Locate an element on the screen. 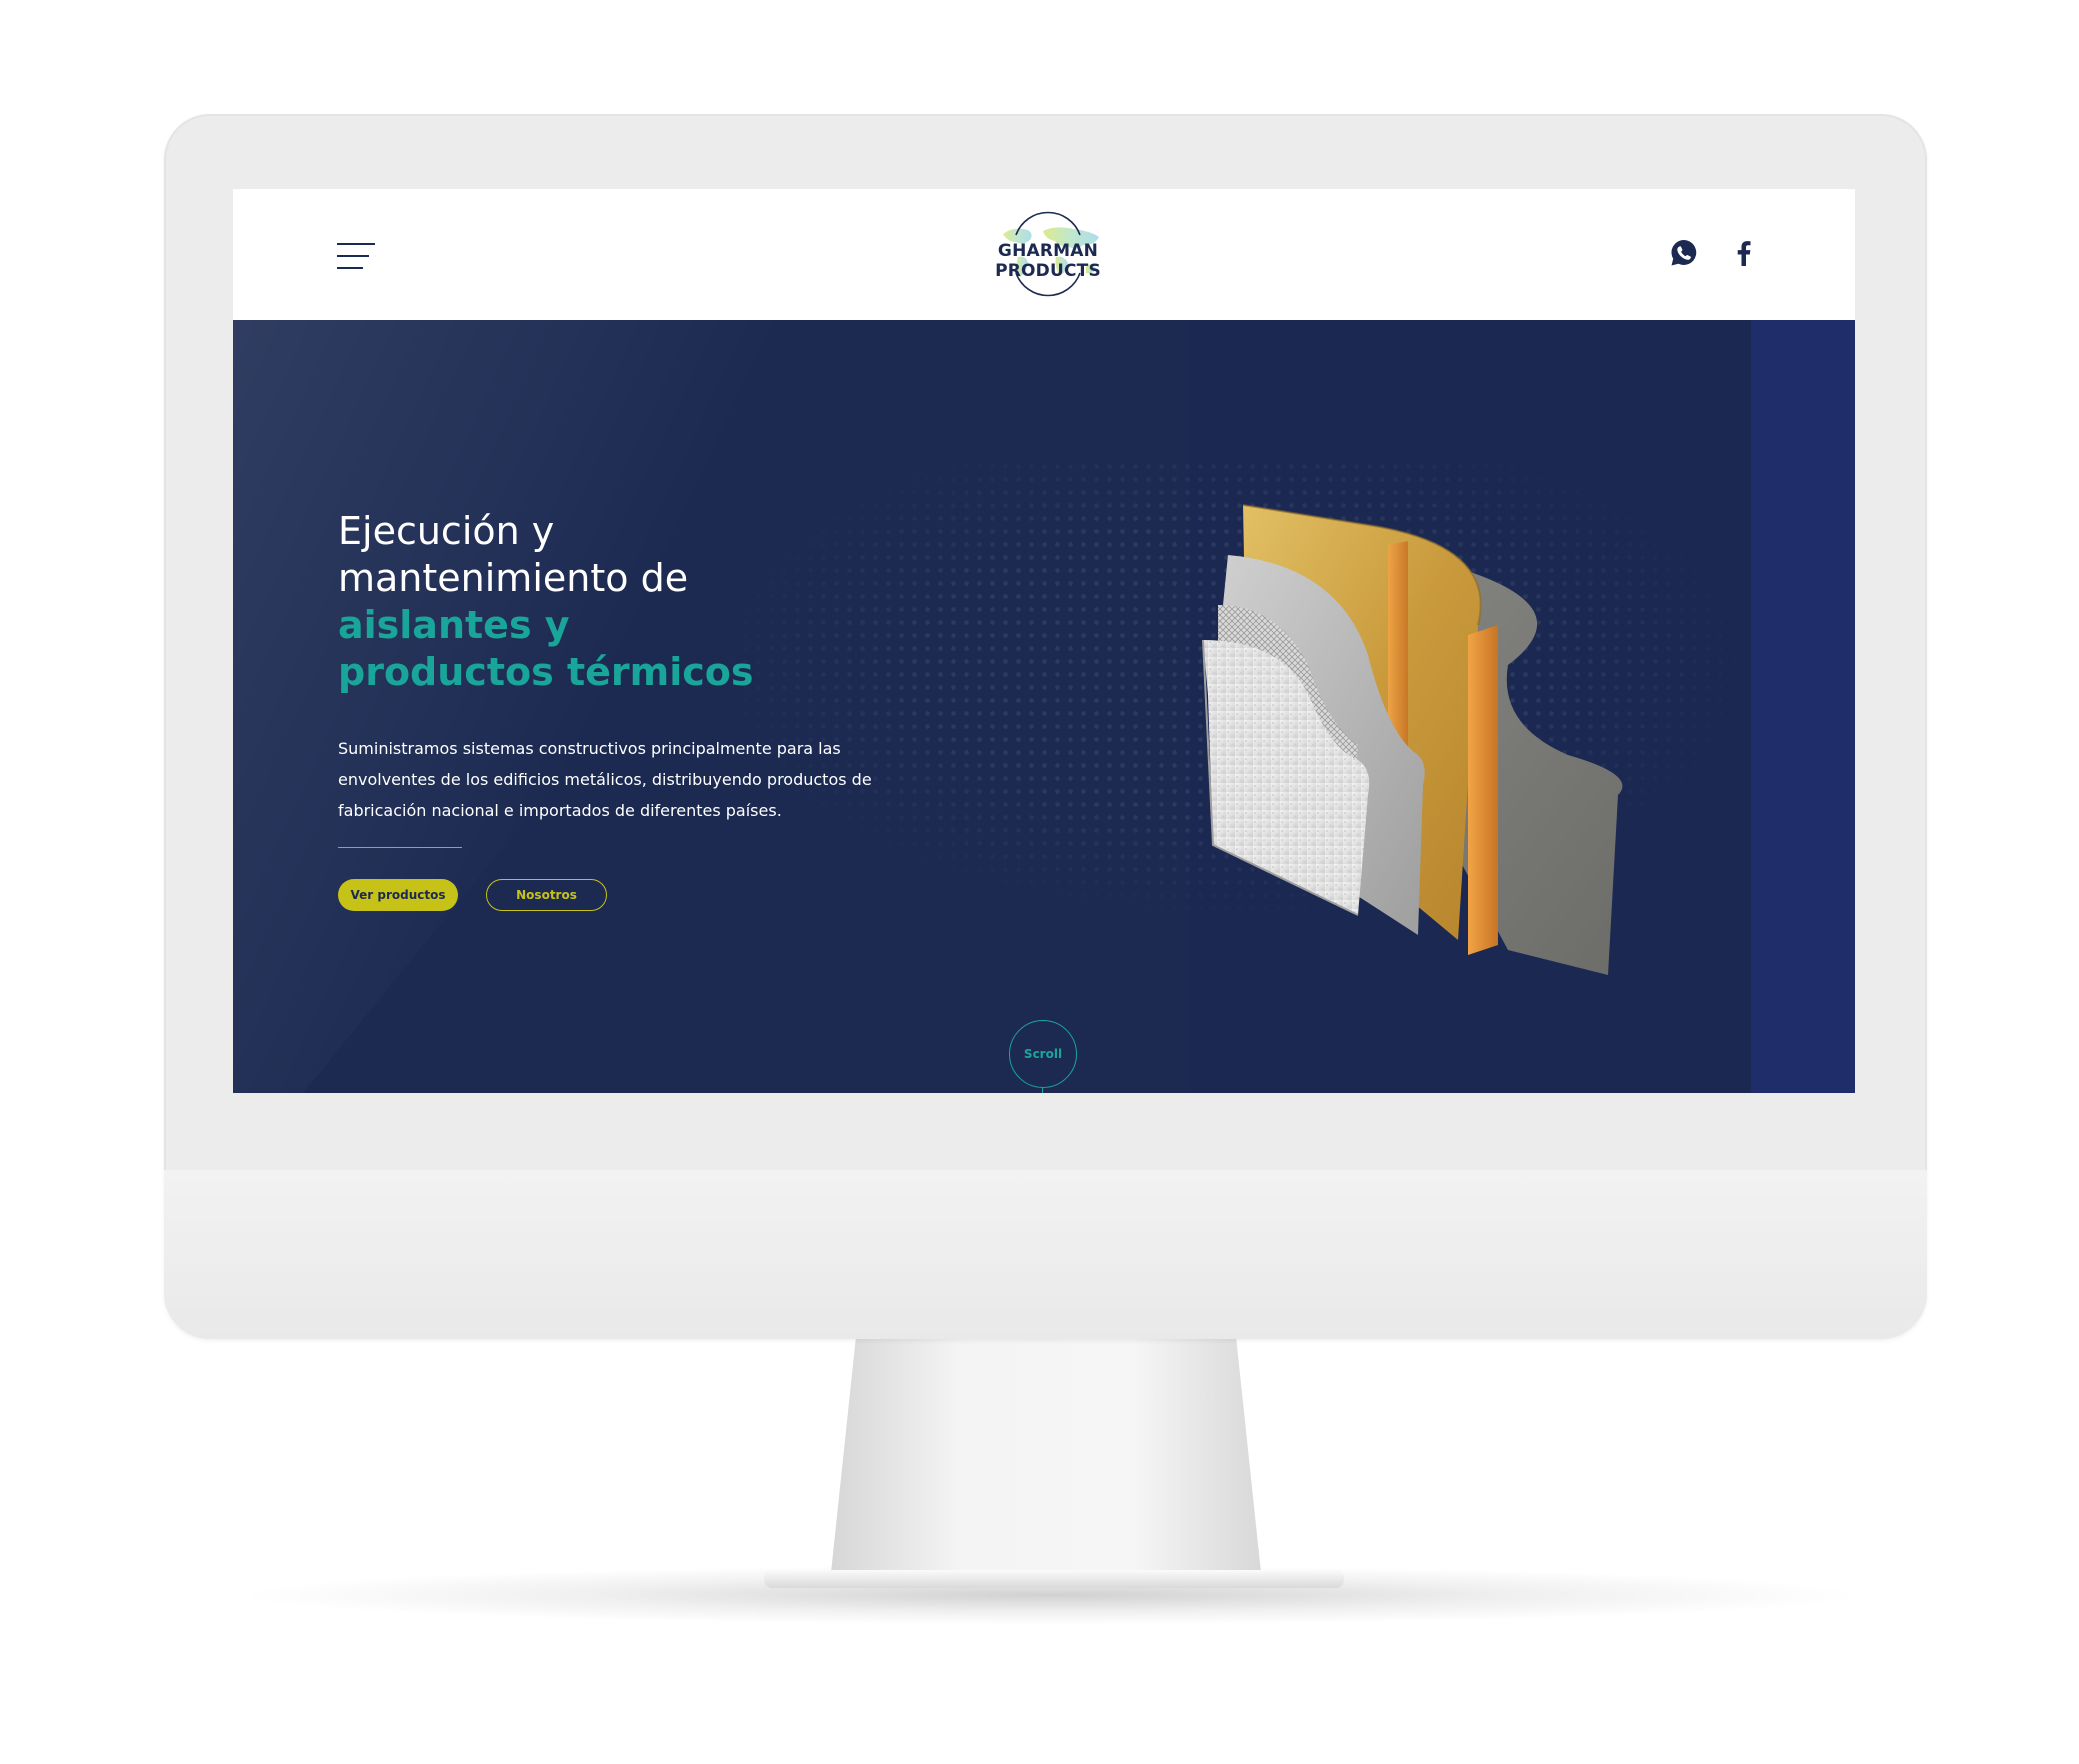  facebook-icon is located at coordinates (1744, 253).